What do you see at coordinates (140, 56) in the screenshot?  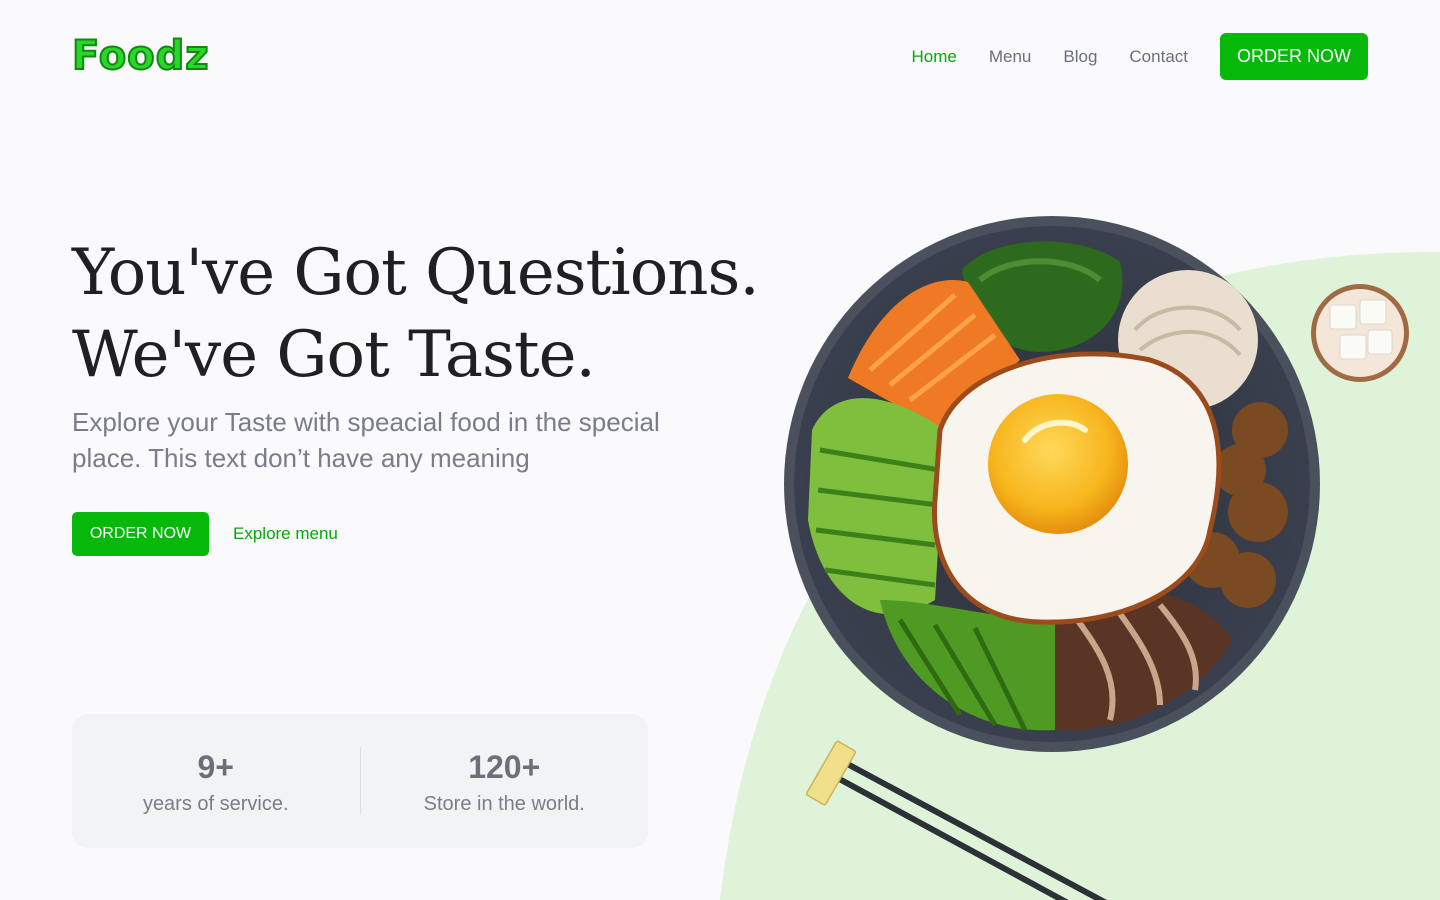 I see `logo: Foodz` at bounding box center [140, 56].